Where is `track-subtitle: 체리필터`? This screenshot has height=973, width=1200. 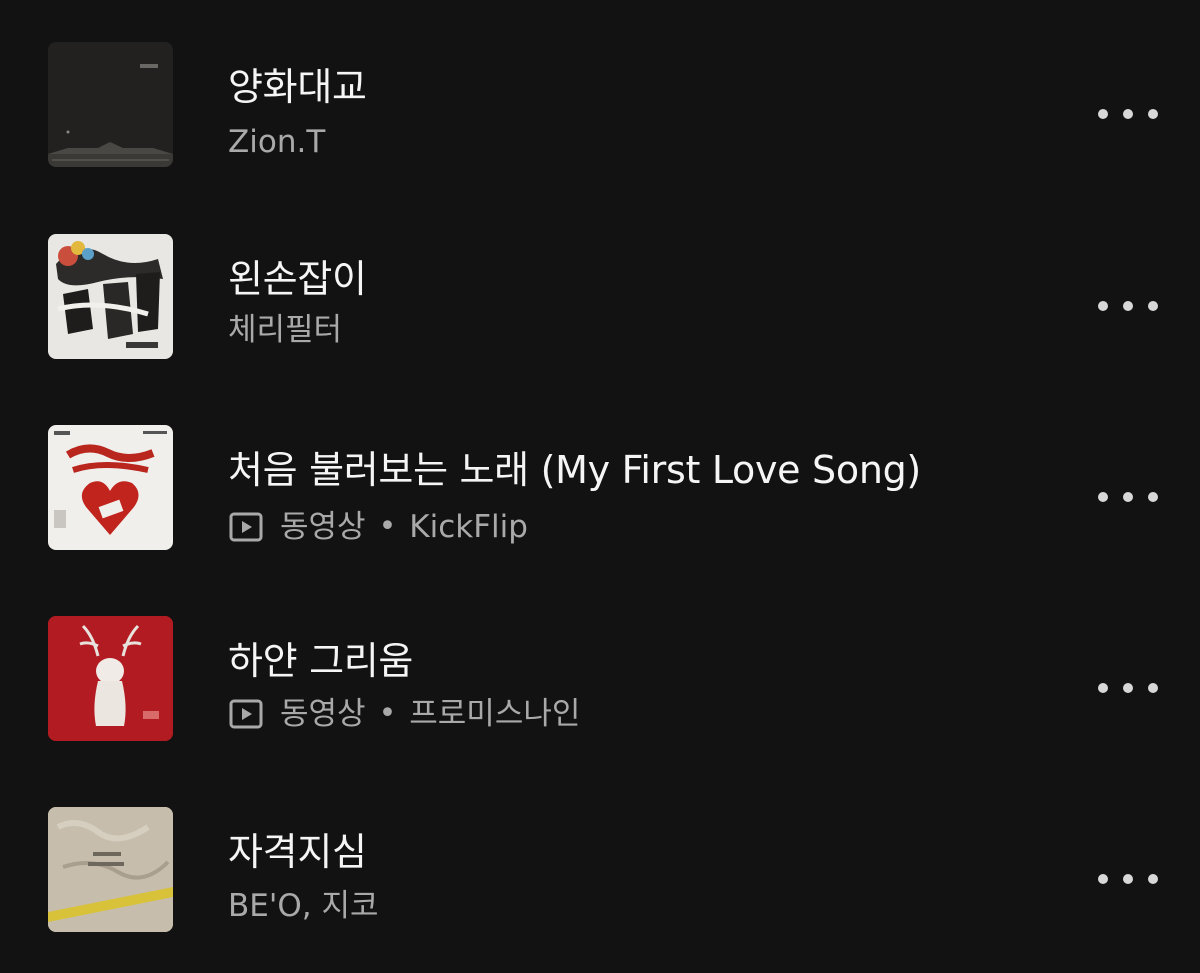
track-subtitle: 체리필터 is located at coordinates (285, 330).